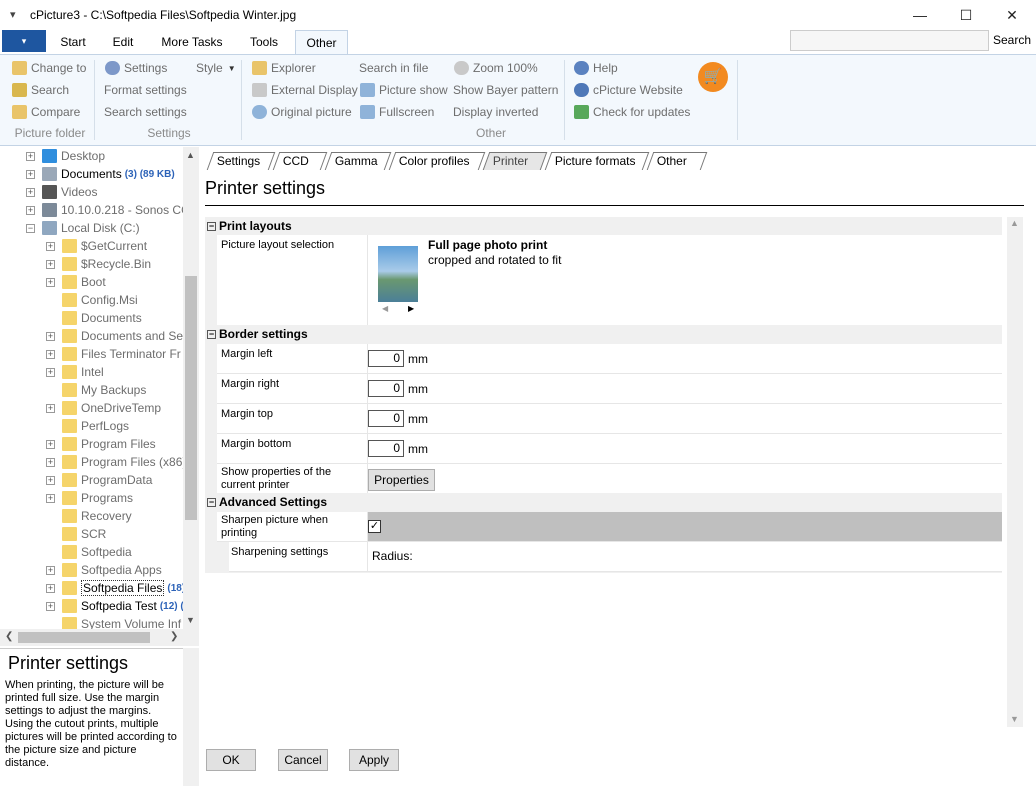 This screenshot has height=786, width=1036. What do you see at coordinates (1012, 15) in the screenshot?
I see `close-icon: ✕` at bounding box center [1012, 15].